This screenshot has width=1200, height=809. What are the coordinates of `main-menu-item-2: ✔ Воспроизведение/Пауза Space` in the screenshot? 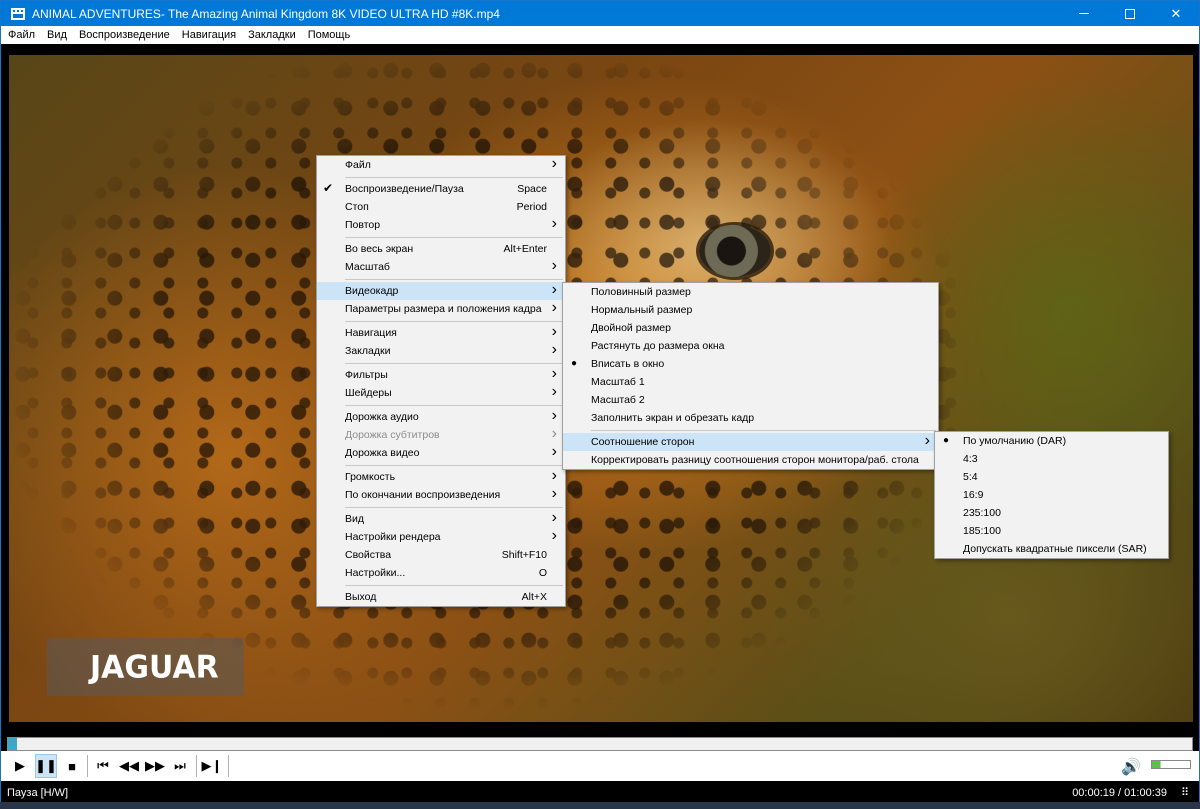 It's located at (441, 189).